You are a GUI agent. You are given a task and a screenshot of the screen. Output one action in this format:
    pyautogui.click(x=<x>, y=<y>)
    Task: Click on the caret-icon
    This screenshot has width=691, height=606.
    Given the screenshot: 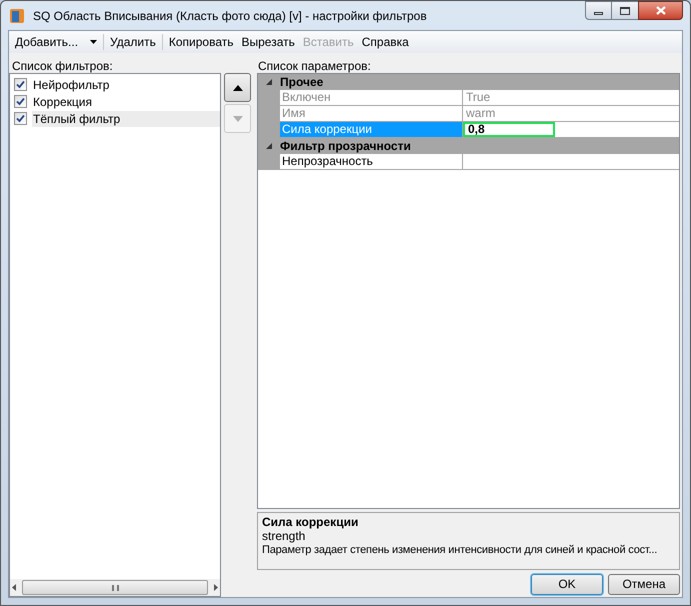 What is the action you would take?
    pyautogui.click(x=94, y=42)
    